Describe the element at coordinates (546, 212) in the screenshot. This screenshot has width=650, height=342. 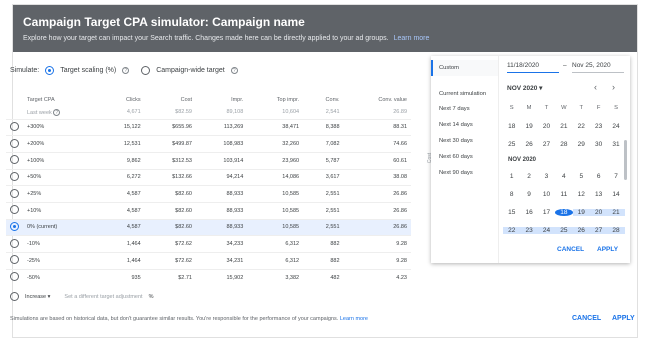
I see `calendar-day: 17` at that location.